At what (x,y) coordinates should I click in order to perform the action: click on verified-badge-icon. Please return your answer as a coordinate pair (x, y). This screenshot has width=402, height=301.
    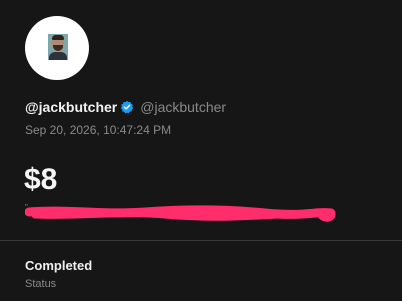
    Looking at the image, I should click on (127, 107).